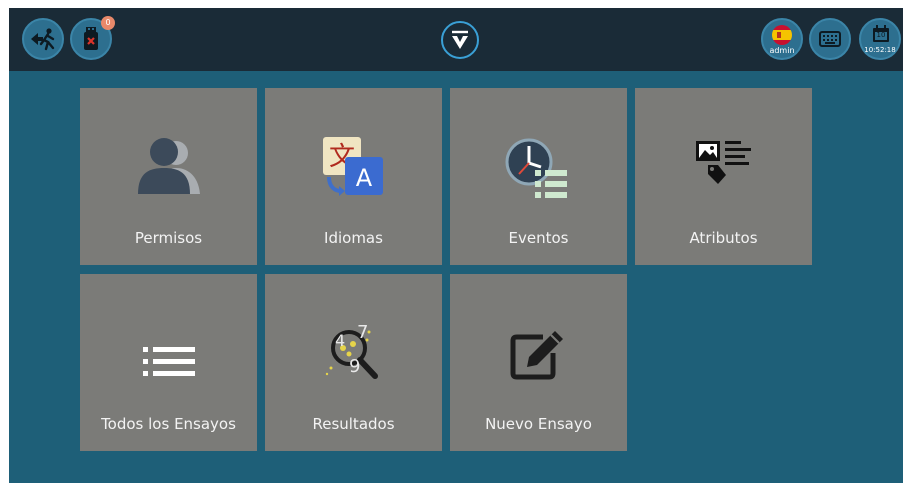 The height and width of the screenshot is (483, 903). What do you see at coordinates (353, 158) in the screenshot?
I see `translate-icon: 文 A` at bounding box center [353, 158].